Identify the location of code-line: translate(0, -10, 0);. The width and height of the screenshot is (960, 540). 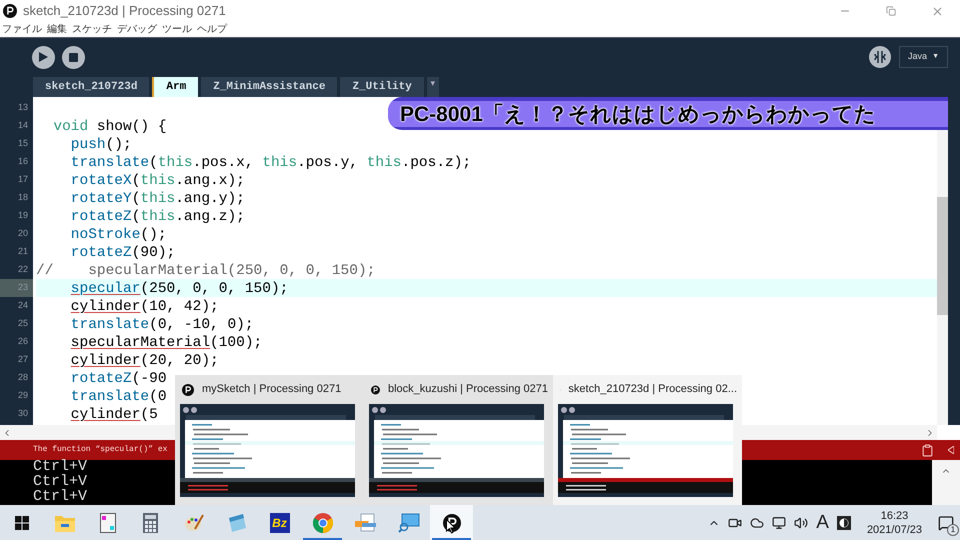
(162, 325).